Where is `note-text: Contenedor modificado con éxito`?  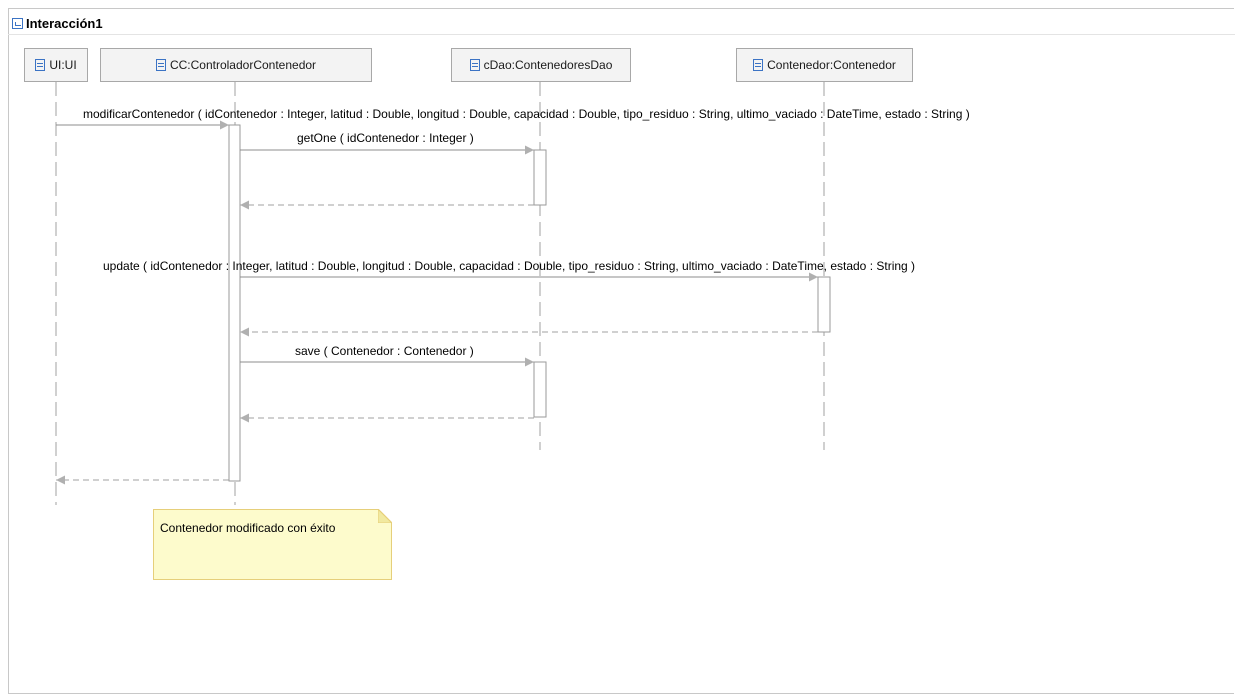
note-text: Contenedor modificado con éxito is located at coordinates (248, 528).